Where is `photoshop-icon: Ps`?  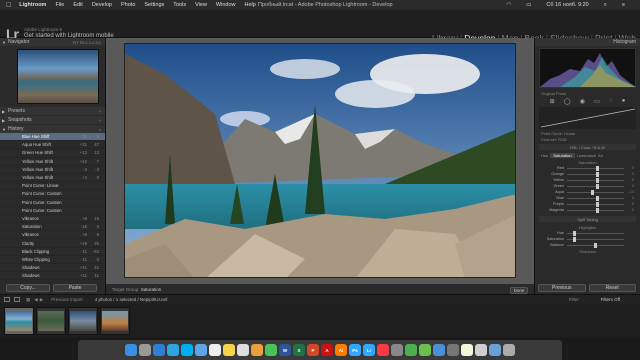 photoshop-icon: Ps is located at coordinates (355, 350).